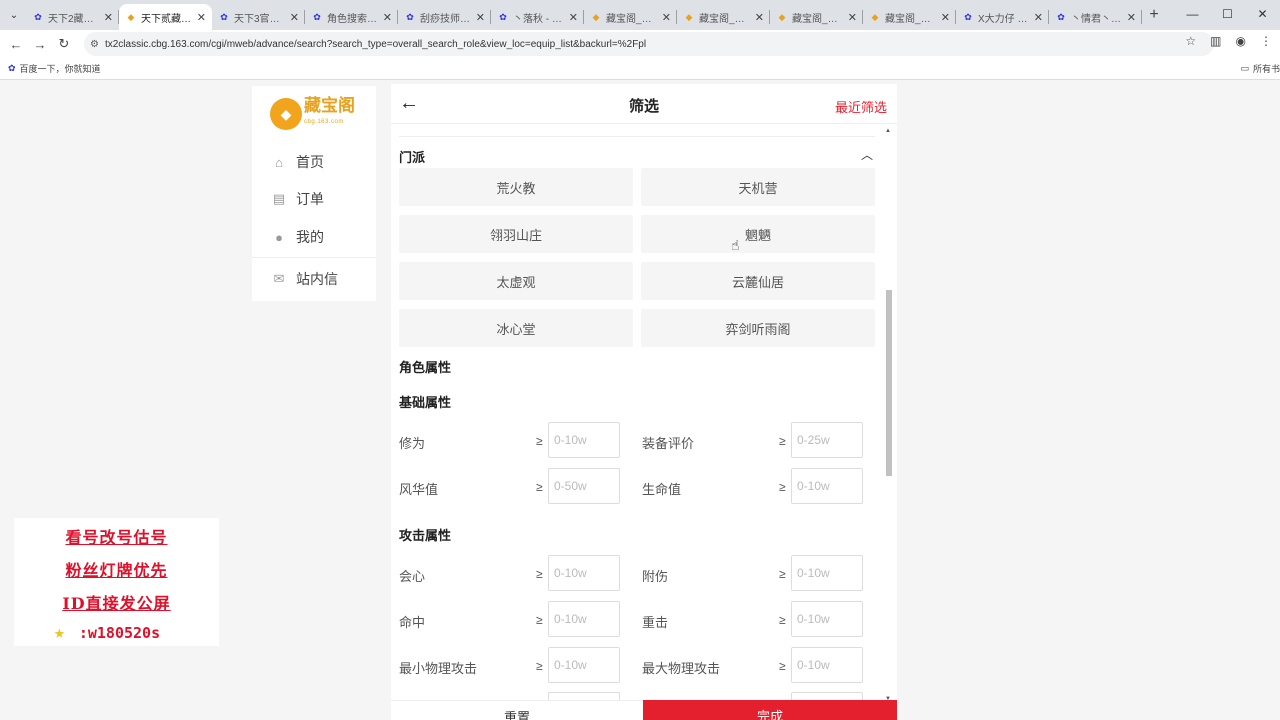 This screenshot has height=720, width=1280. I want to click on nav-item-orders: ▤ 订单, so click(298, 199).